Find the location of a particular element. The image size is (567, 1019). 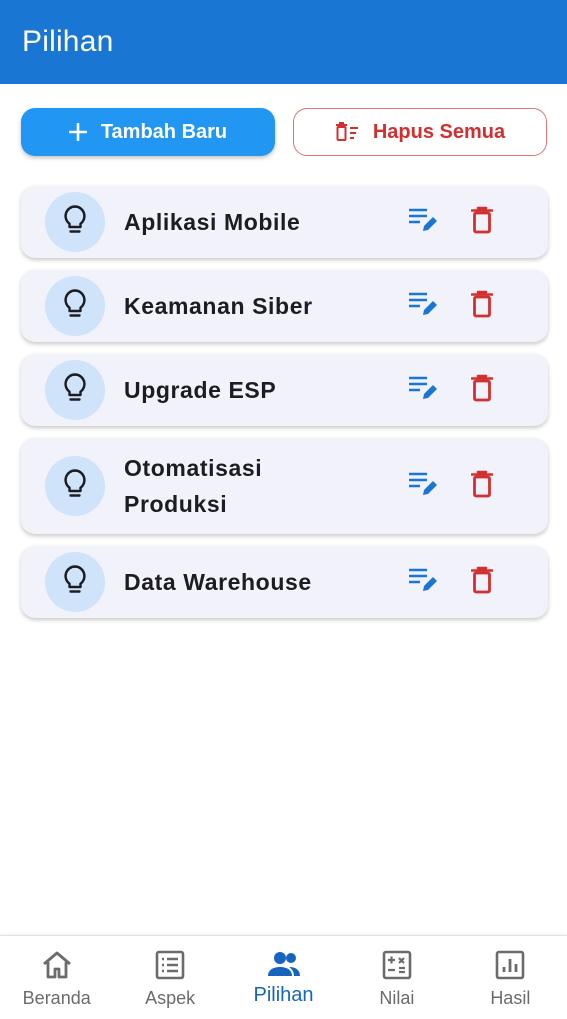

people-icon is located at coordinates (284, 964).